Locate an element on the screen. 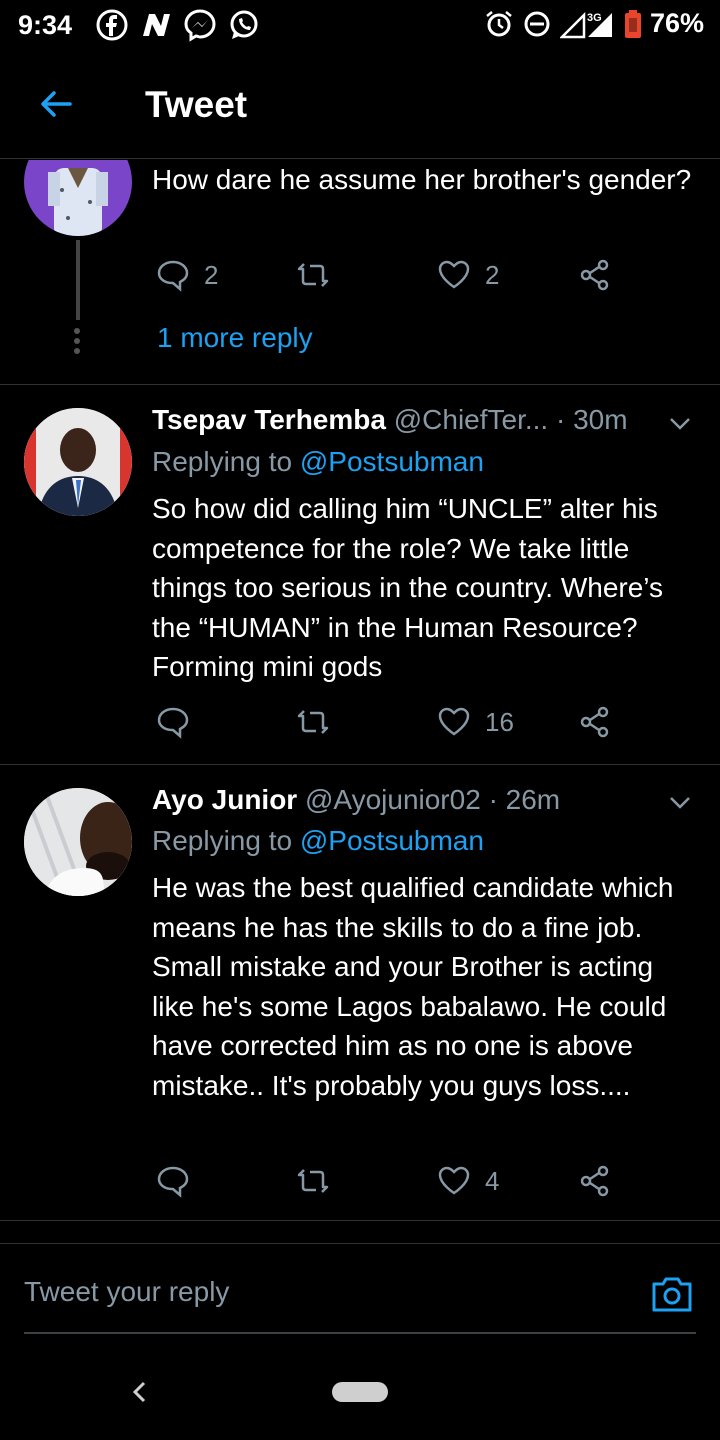  reply-button: 2 is located at coordinates (187, 275).